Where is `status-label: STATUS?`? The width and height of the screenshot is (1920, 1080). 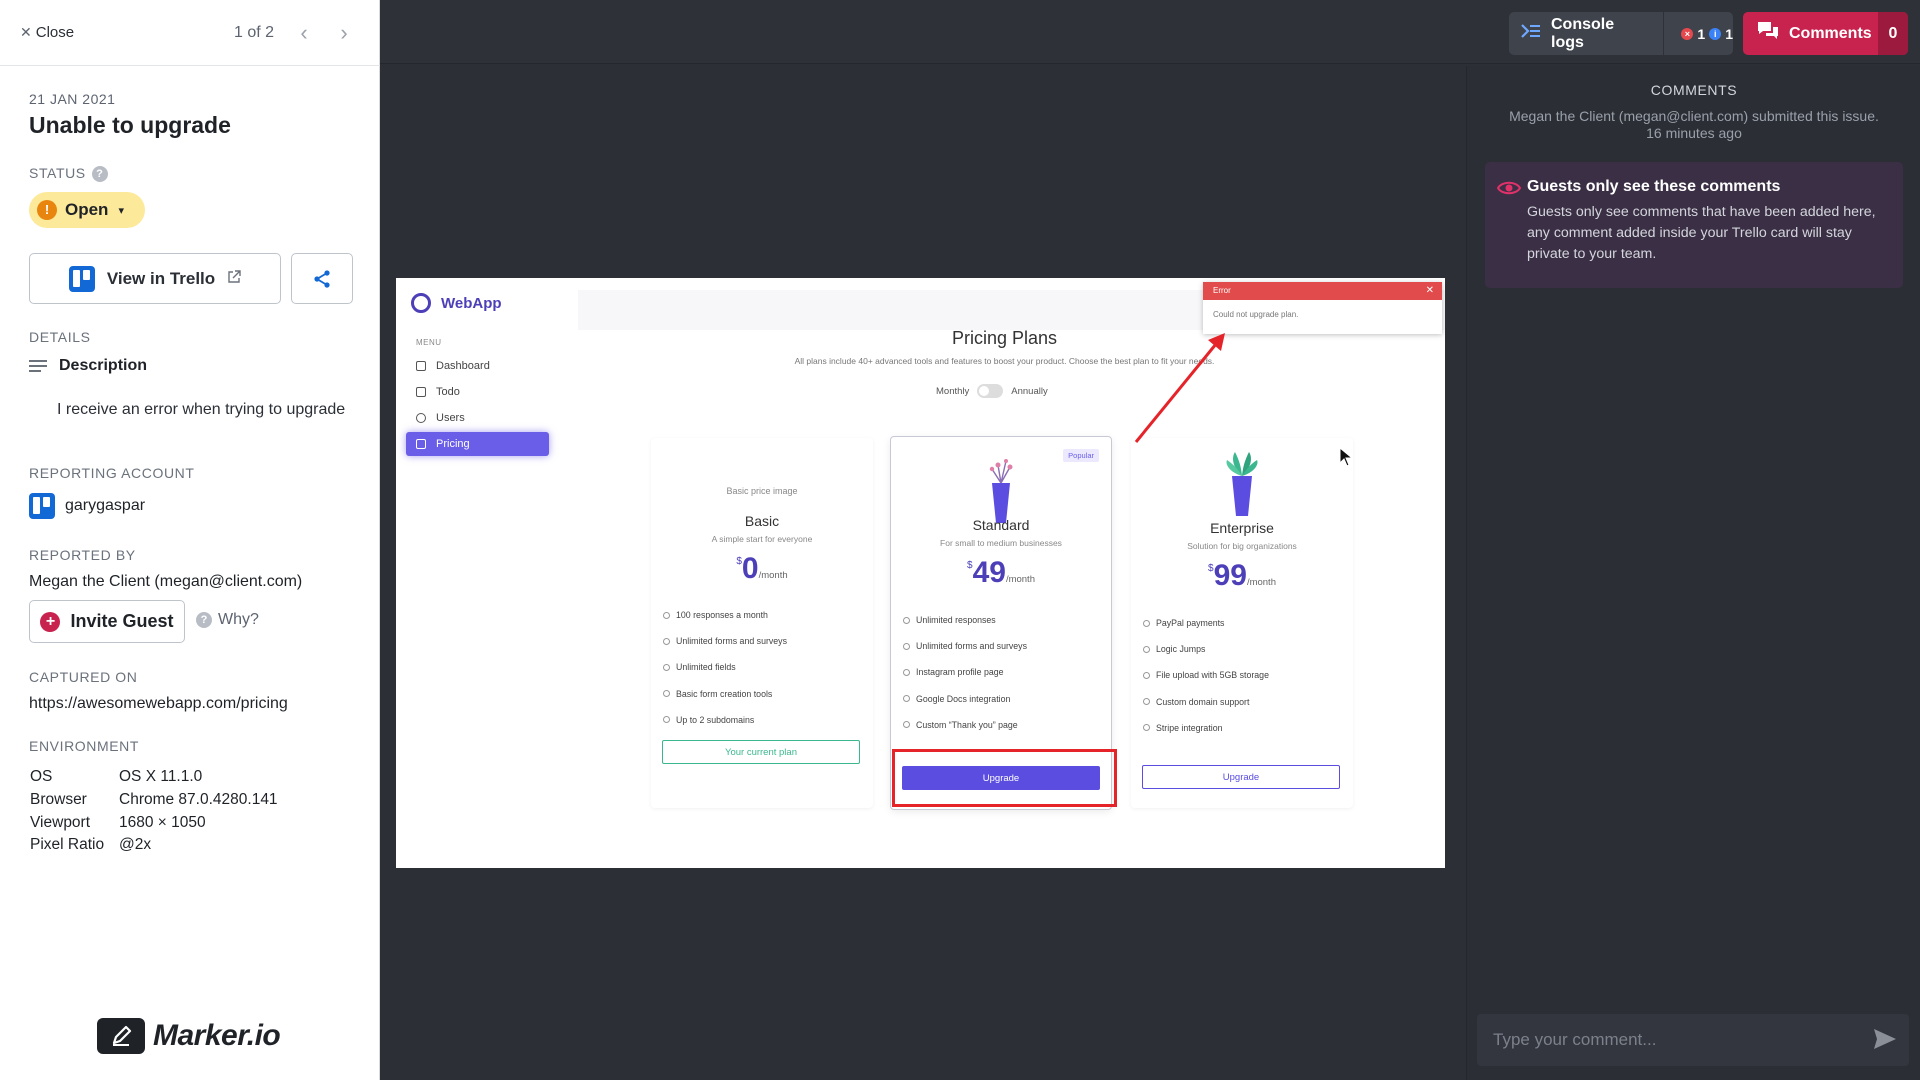
status-label: STATUS? is located at coordinates (68, 173).